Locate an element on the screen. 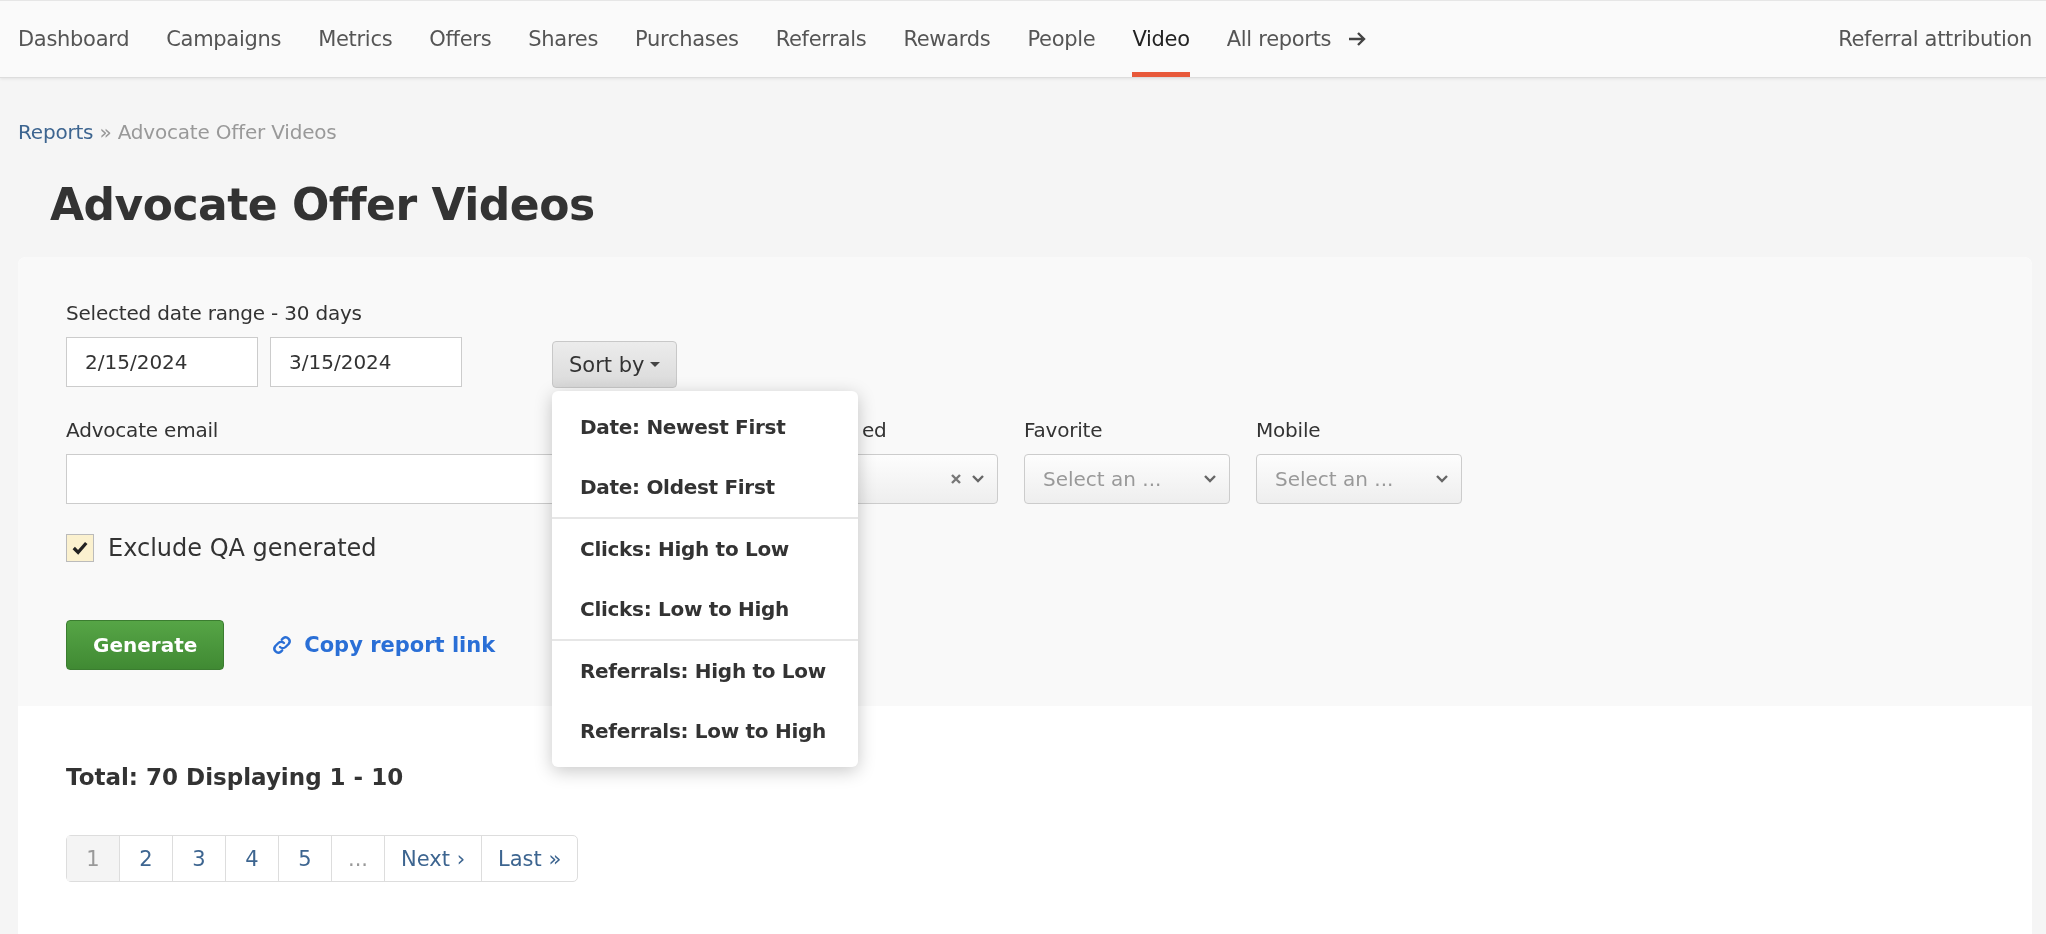  results-summary: Total: 70 Displaying 1 - 10 is located at coordinates (235, 777).